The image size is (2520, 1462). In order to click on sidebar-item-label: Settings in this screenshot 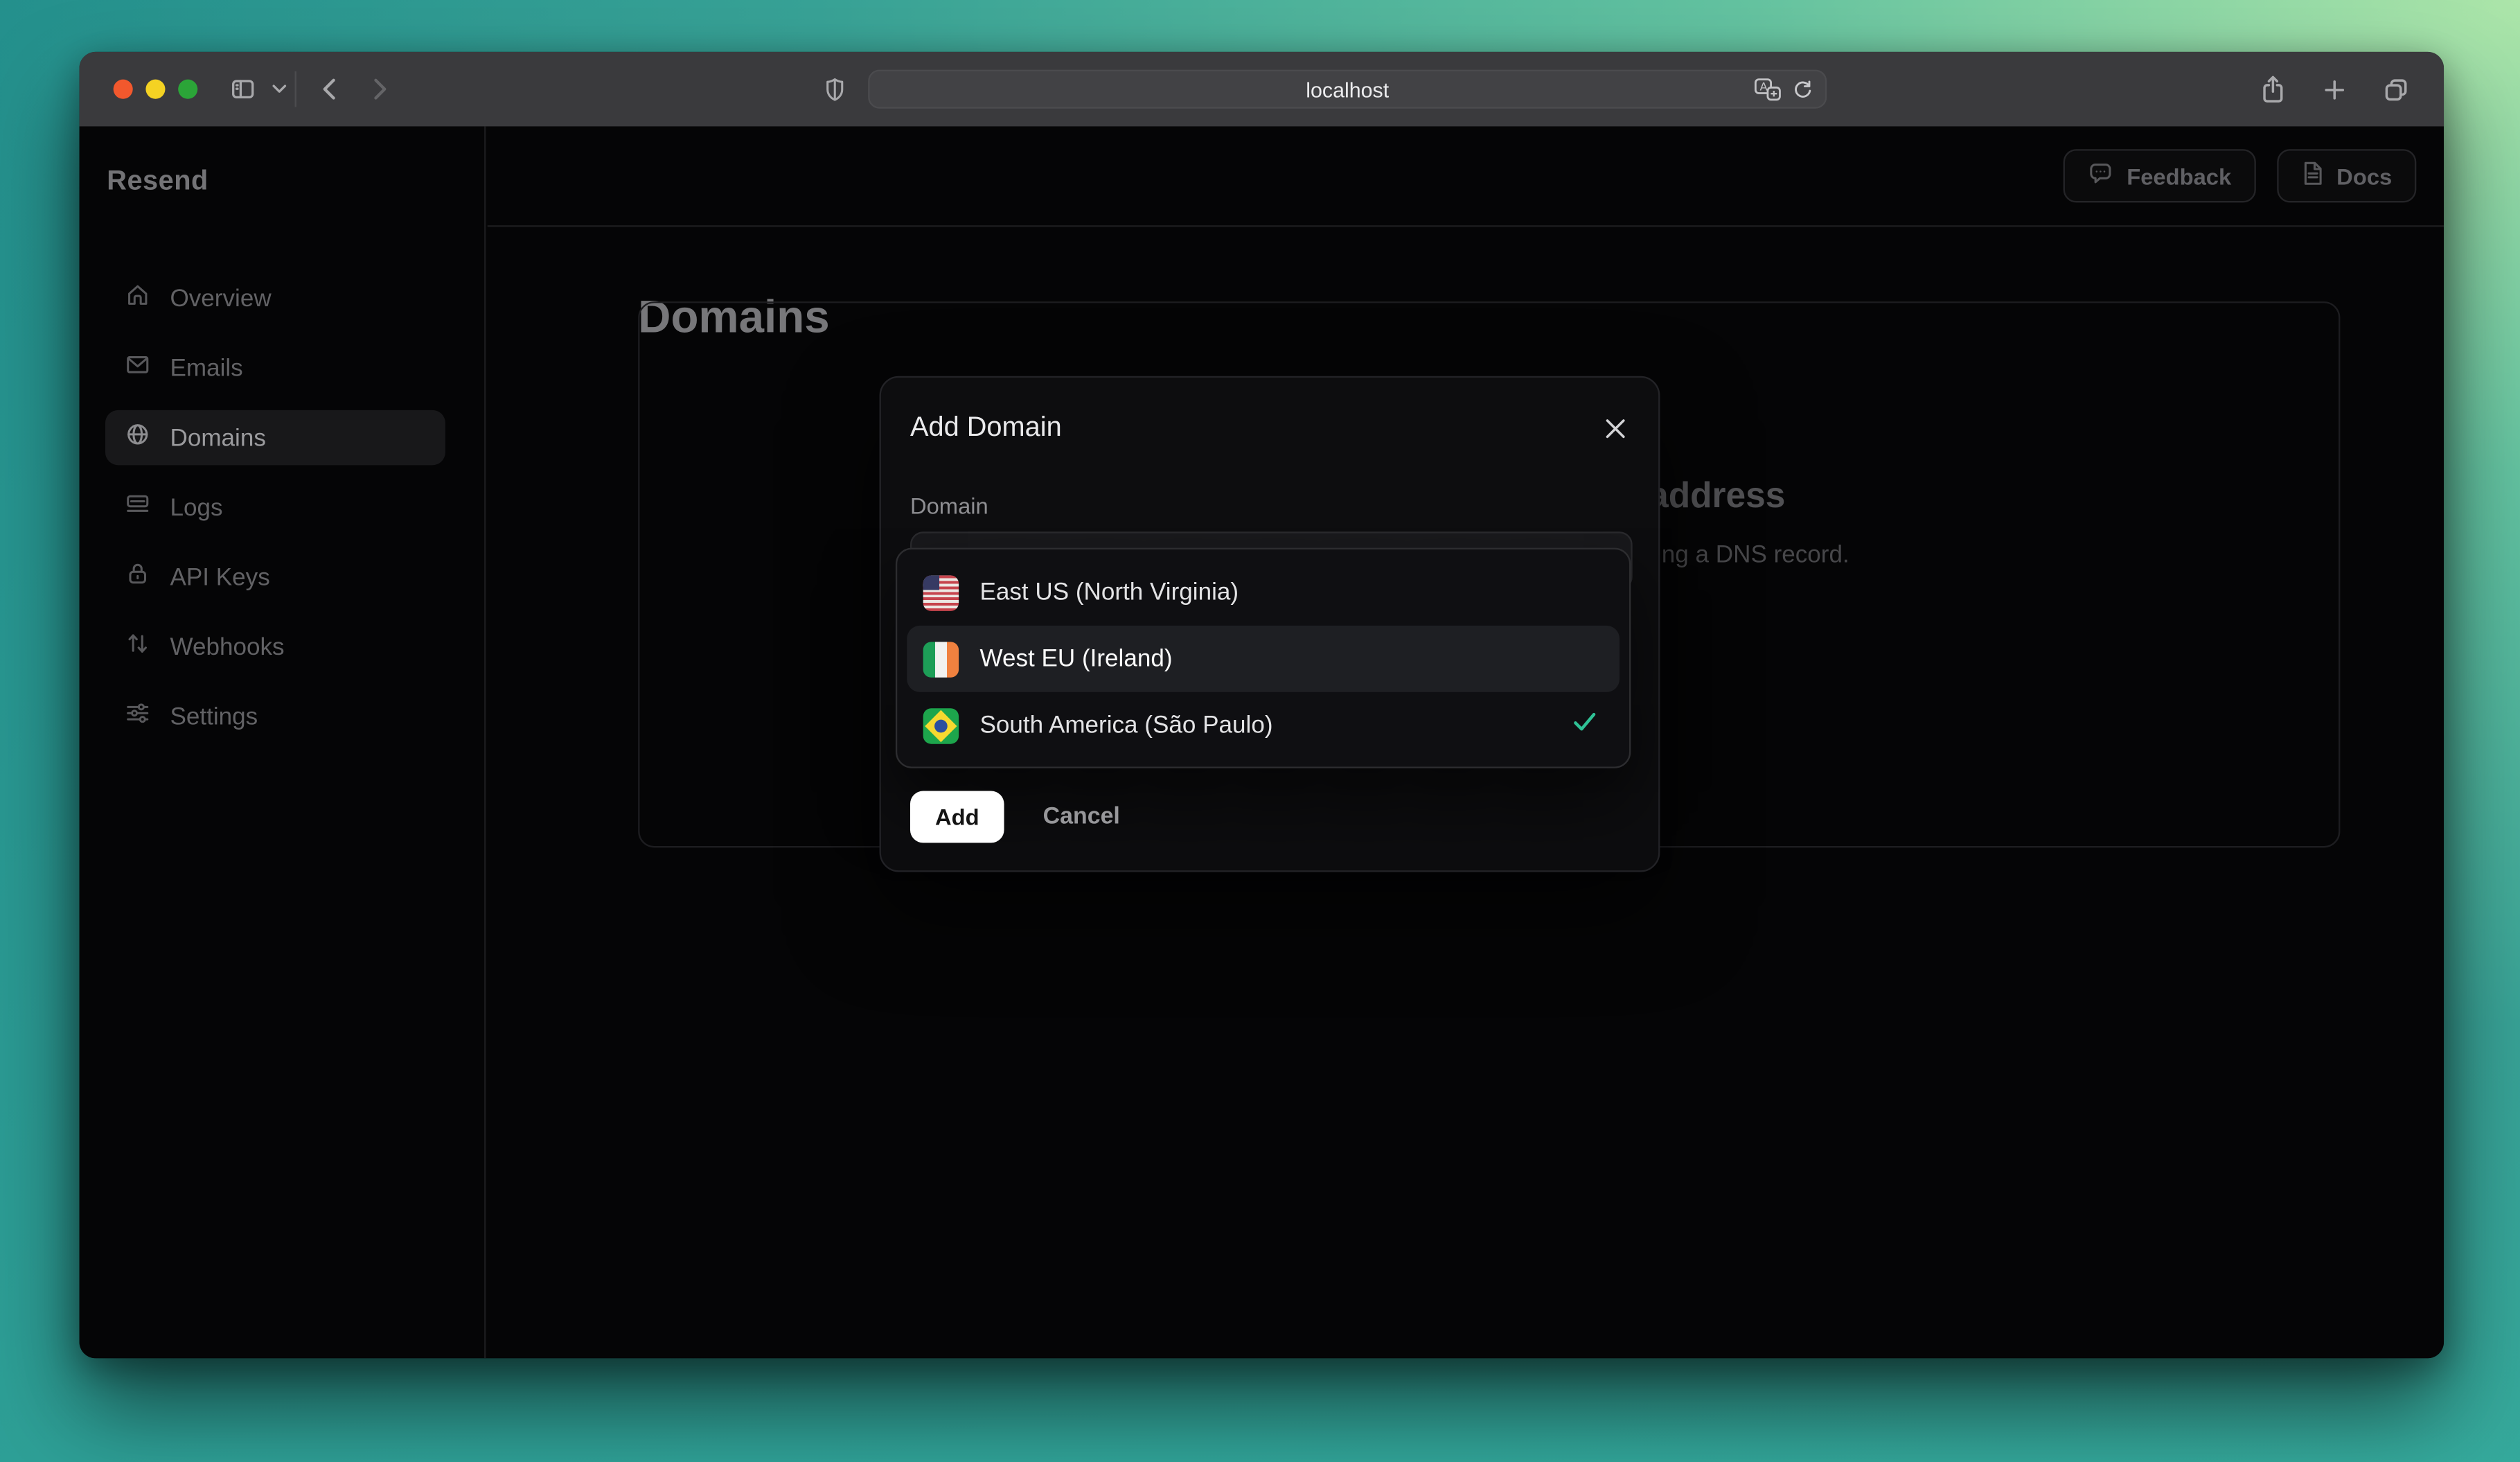, I will do `click(214, 716)`.